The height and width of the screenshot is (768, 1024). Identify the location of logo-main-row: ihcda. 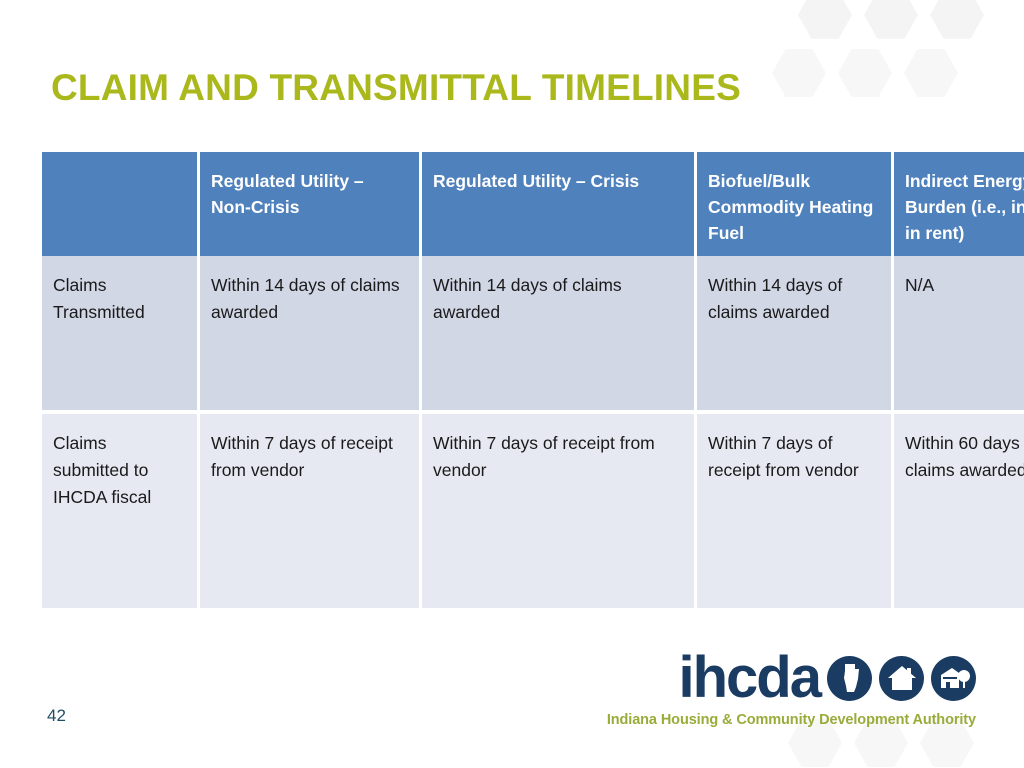
(791, 677).